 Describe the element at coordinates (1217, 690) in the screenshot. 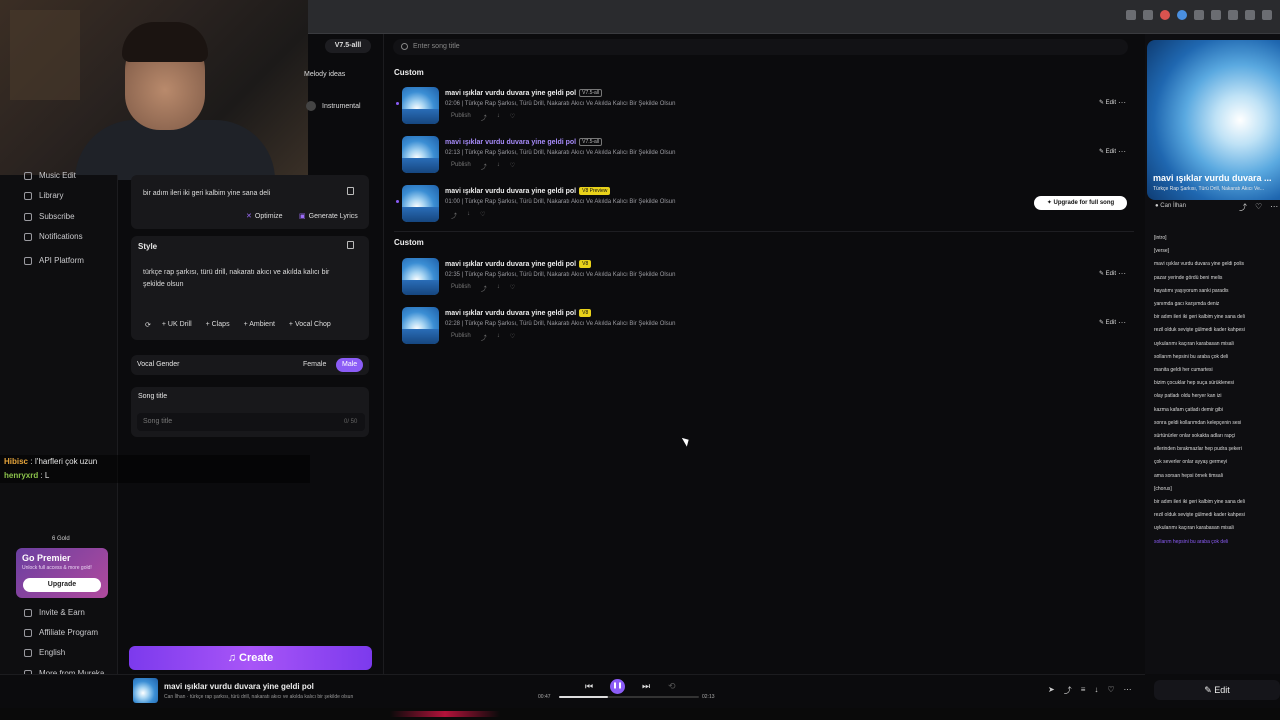

I see `detail-edit-button: ✎ Edit` at that location.